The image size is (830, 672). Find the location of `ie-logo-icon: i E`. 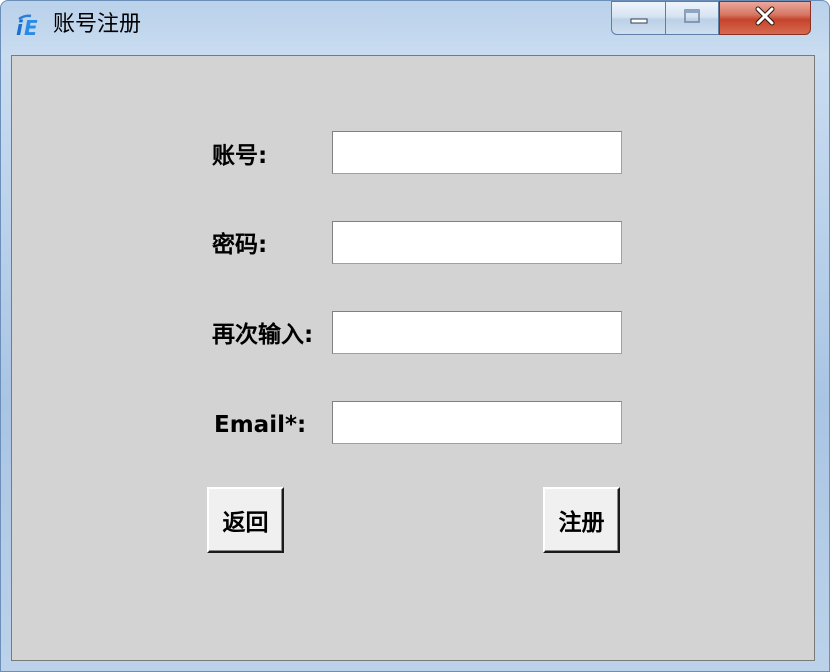

ie-logo-icon: i E is located at coordinates (29, 26).